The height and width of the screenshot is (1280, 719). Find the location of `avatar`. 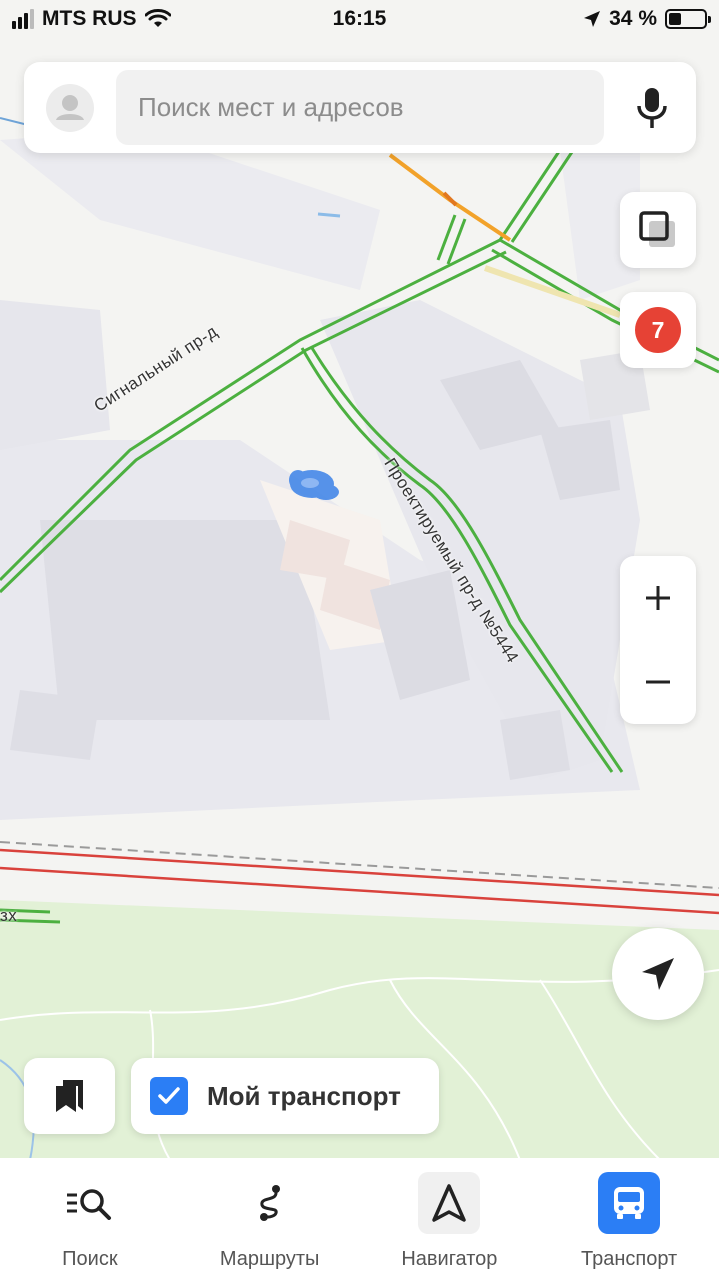

avatar is located at coordinates (70, 108).